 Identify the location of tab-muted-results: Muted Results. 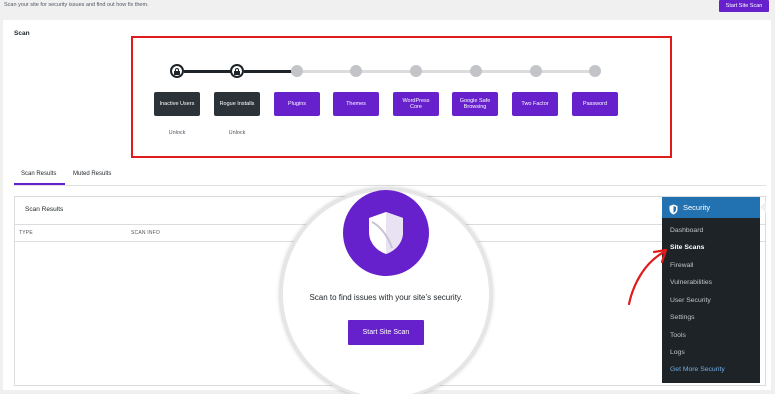
(92, 174).